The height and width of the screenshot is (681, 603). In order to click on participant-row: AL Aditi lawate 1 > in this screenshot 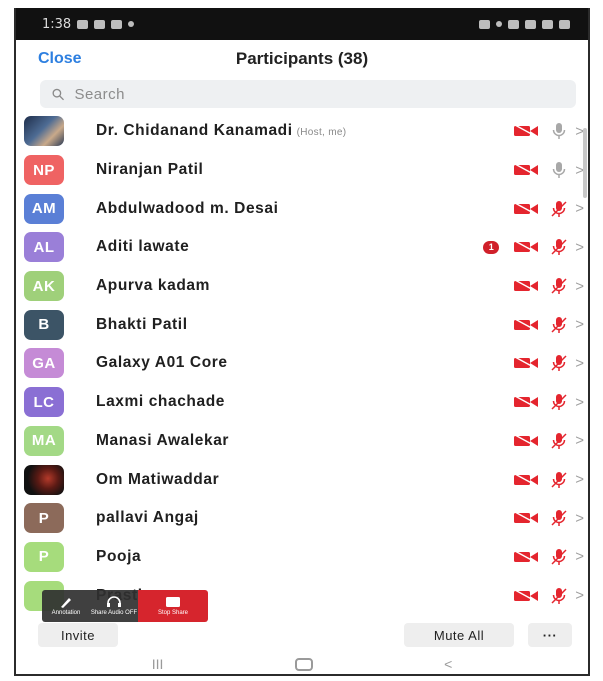, I will do `click(302, 247)`.